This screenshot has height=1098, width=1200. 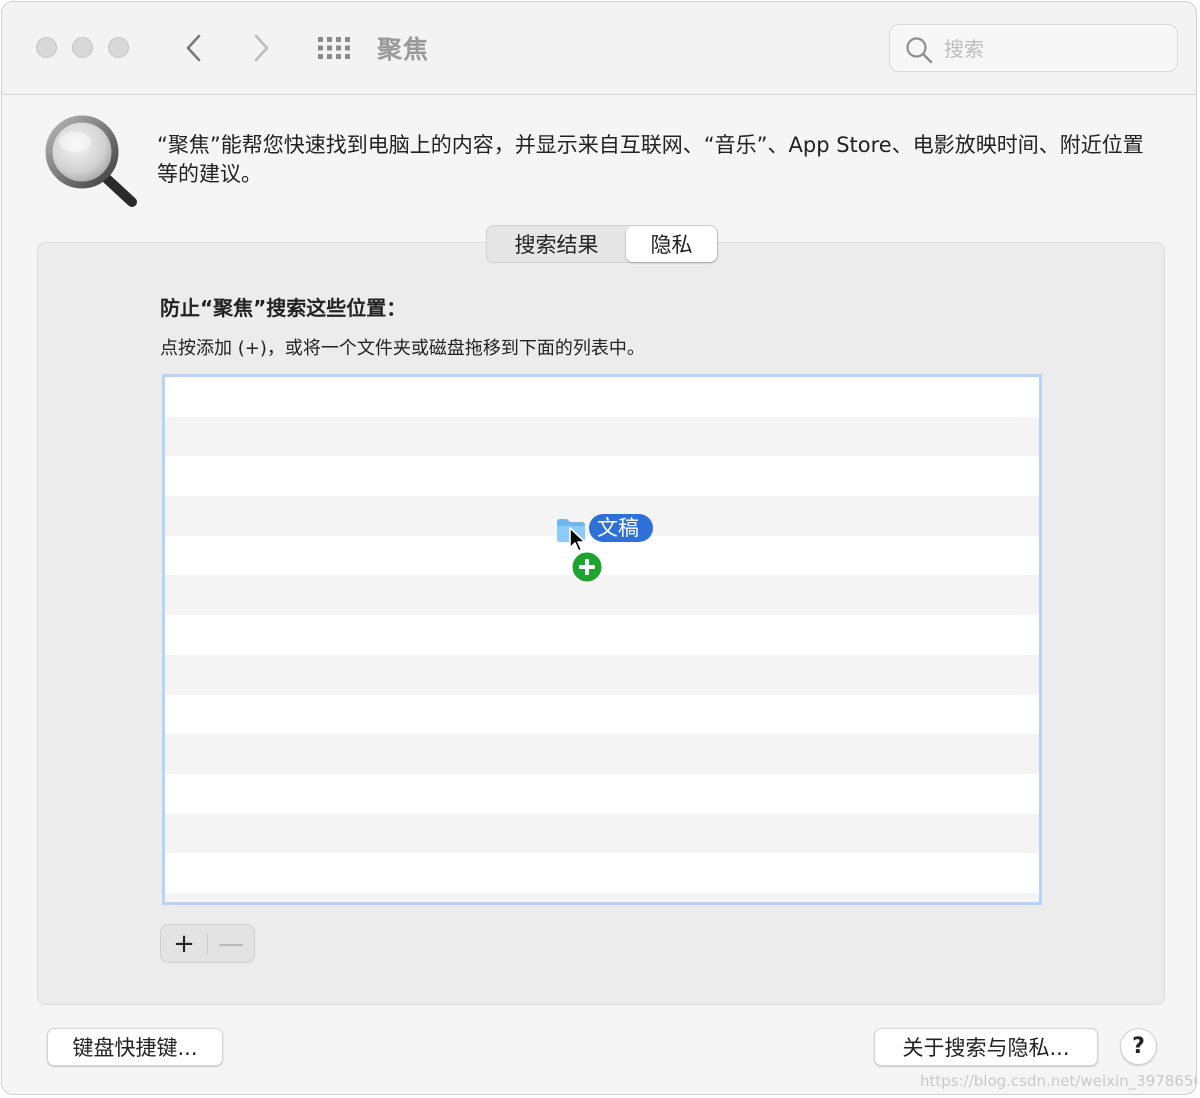 What do you see at coordinates (611, 550) in the screenshot?
I see `dragged-folder: 文稿` at bounding box center [611, 550].